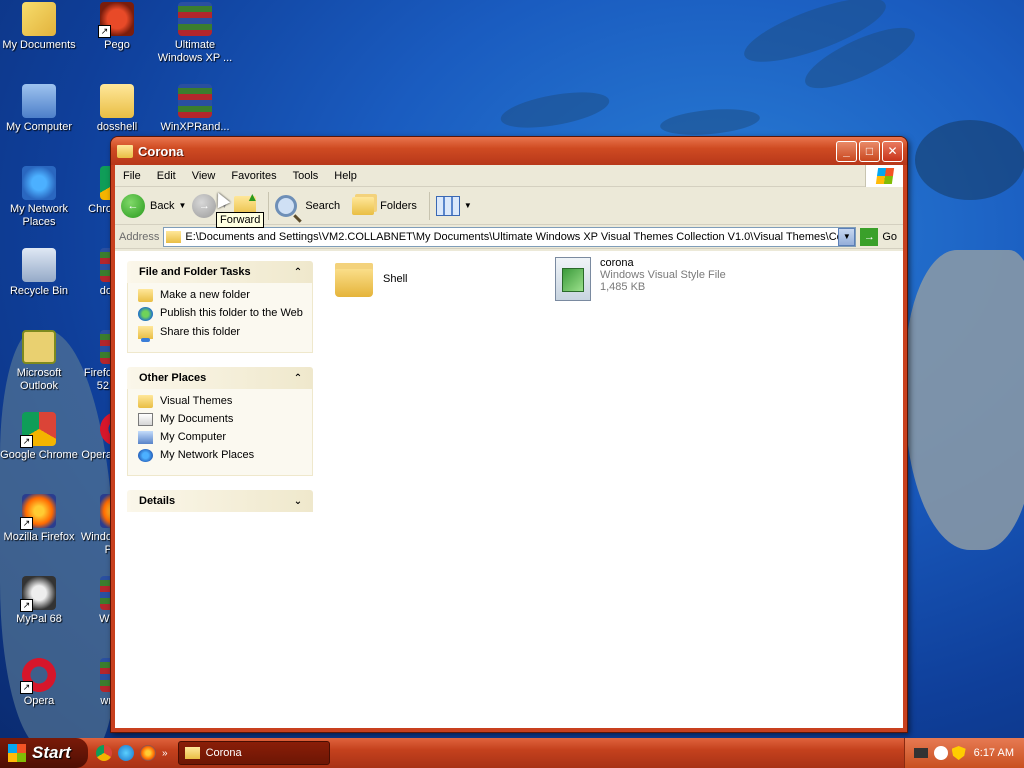  Describe the element at coordinates (145, 295) in the screenshot. I see `new-folder-icon` at that location.